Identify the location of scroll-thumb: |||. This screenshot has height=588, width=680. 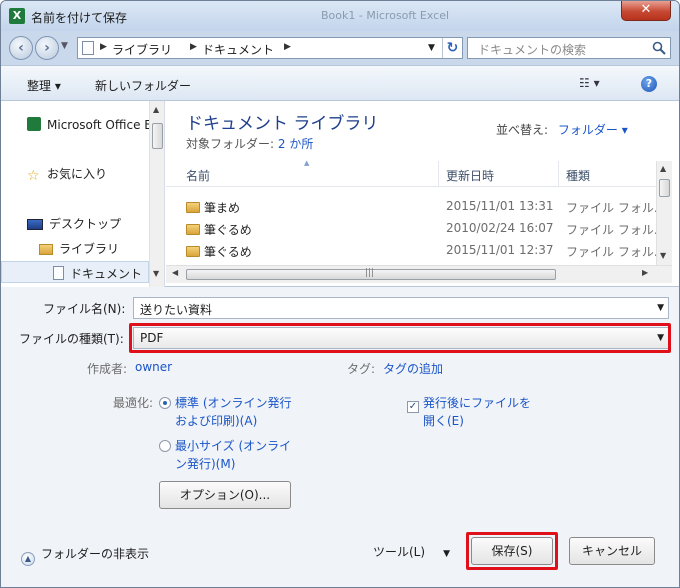
(371, 274).